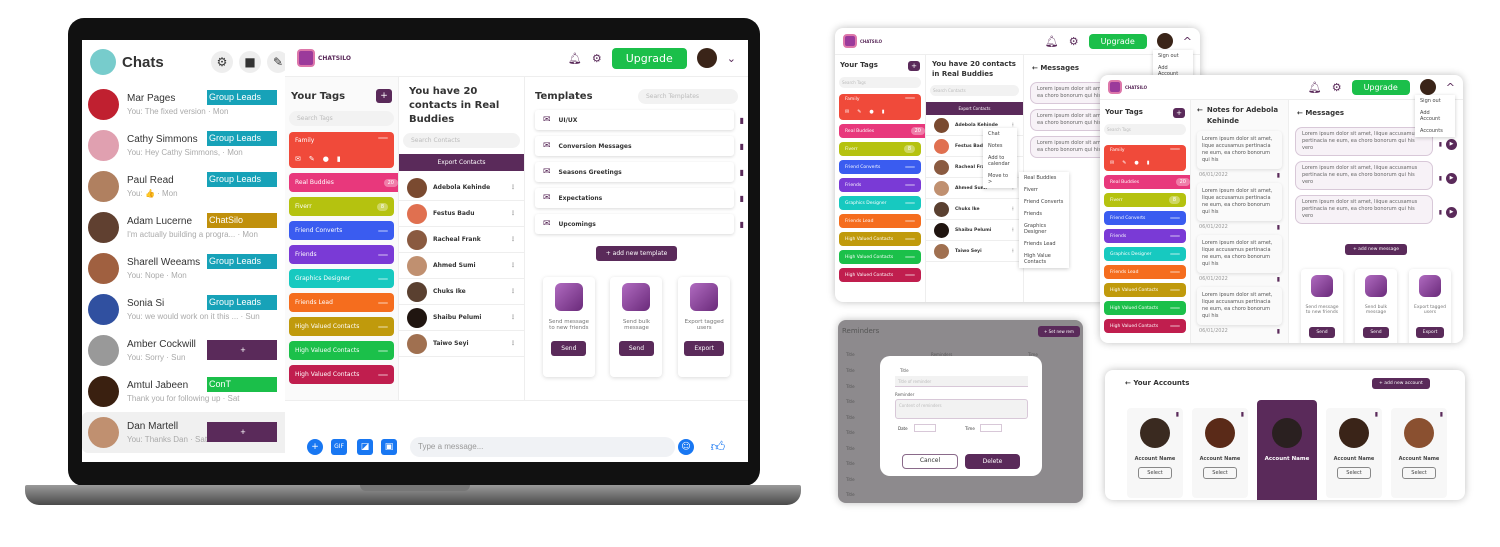 The width and height of the screenshot is (1500, 547). What do you see at coordinates (634, 146) in the screenshot?
I see `template-item: ✉ Conversion Messages` at bounding box center [634, 146].